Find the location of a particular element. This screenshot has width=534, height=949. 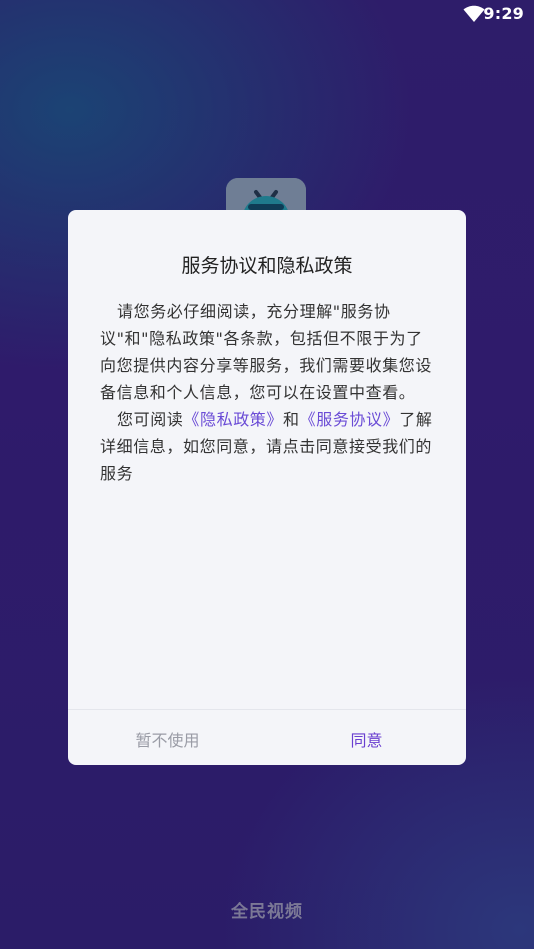

status-bar: 9:29 is located at coordinates (267, 15).